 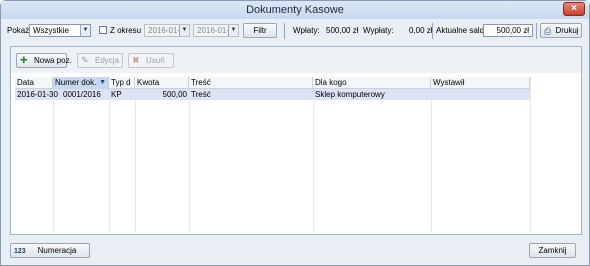 What do you see at coordinates (76, 82) in the screenshot?
I see `column-header-number-label: Numer dok.` at bounding box center [76, 82].